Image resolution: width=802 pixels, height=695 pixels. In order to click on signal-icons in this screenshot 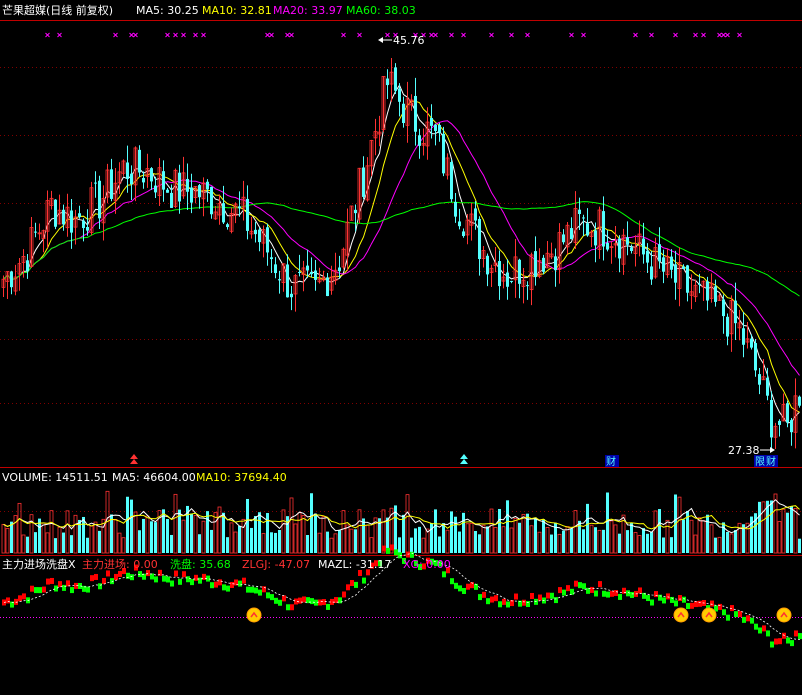, I will do `click(519, 615)`.